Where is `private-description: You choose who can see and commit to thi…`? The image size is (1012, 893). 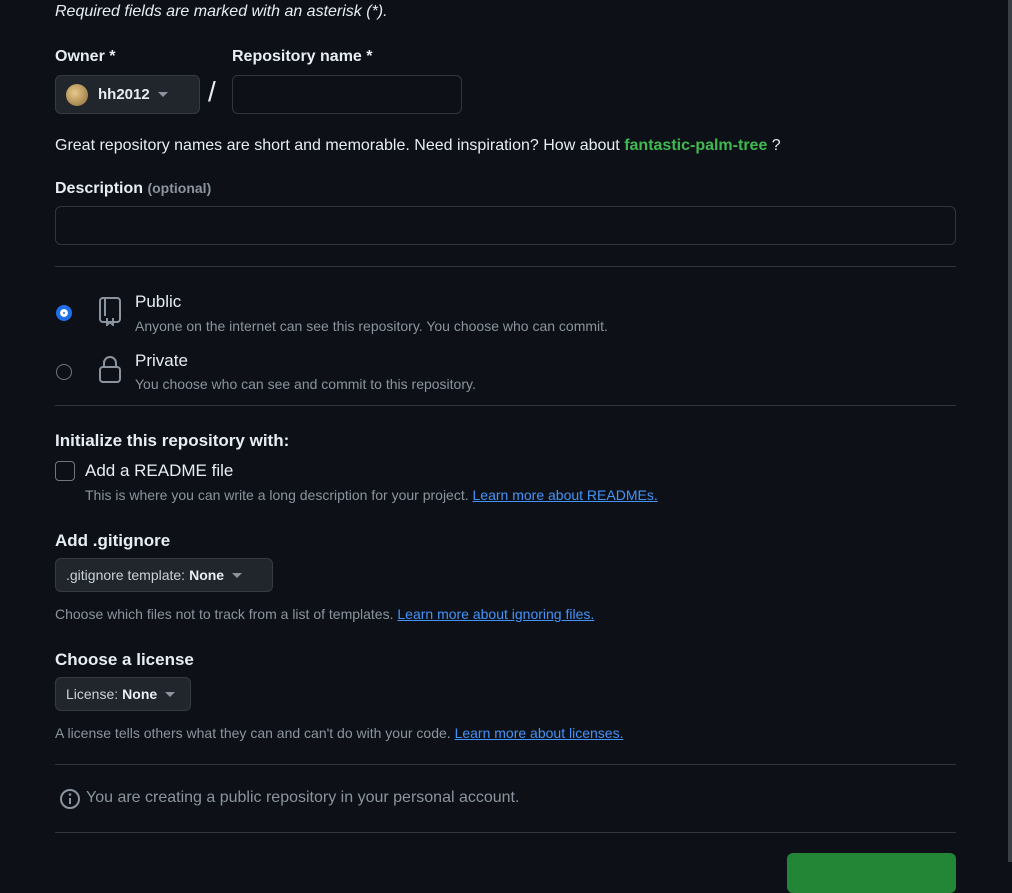
private-description: You choose who can see and commit to thi… is located at coordinates (305, 384).